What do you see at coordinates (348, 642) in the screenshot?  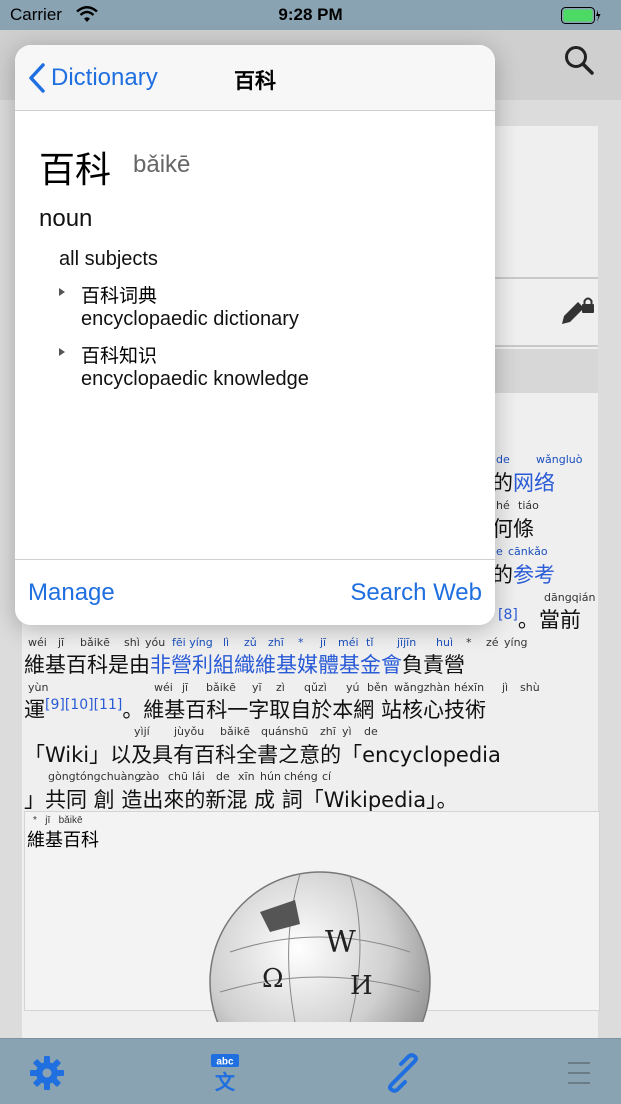 I see `pinyin: méi` at bounding box center [348, 642].